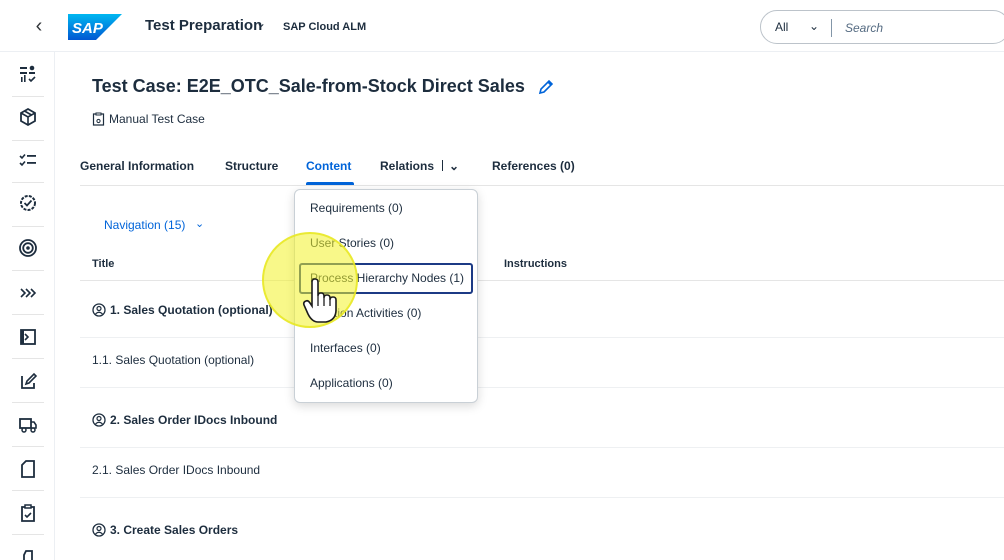 The height and width of the screenshot is (560, 1004). What do you see at coordinates (542, 280) in the screenshot?
I see `table-header-divider` at bounding box center [542, 280].